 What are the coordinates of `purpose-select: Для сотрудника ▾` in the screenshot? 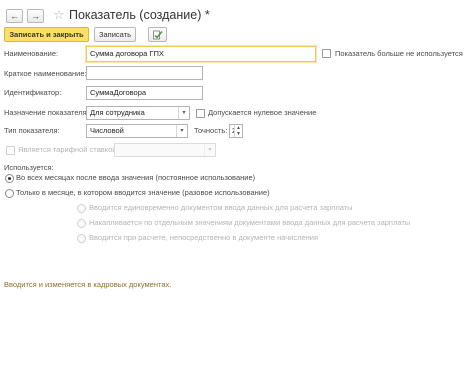 It's located at (138, 113).